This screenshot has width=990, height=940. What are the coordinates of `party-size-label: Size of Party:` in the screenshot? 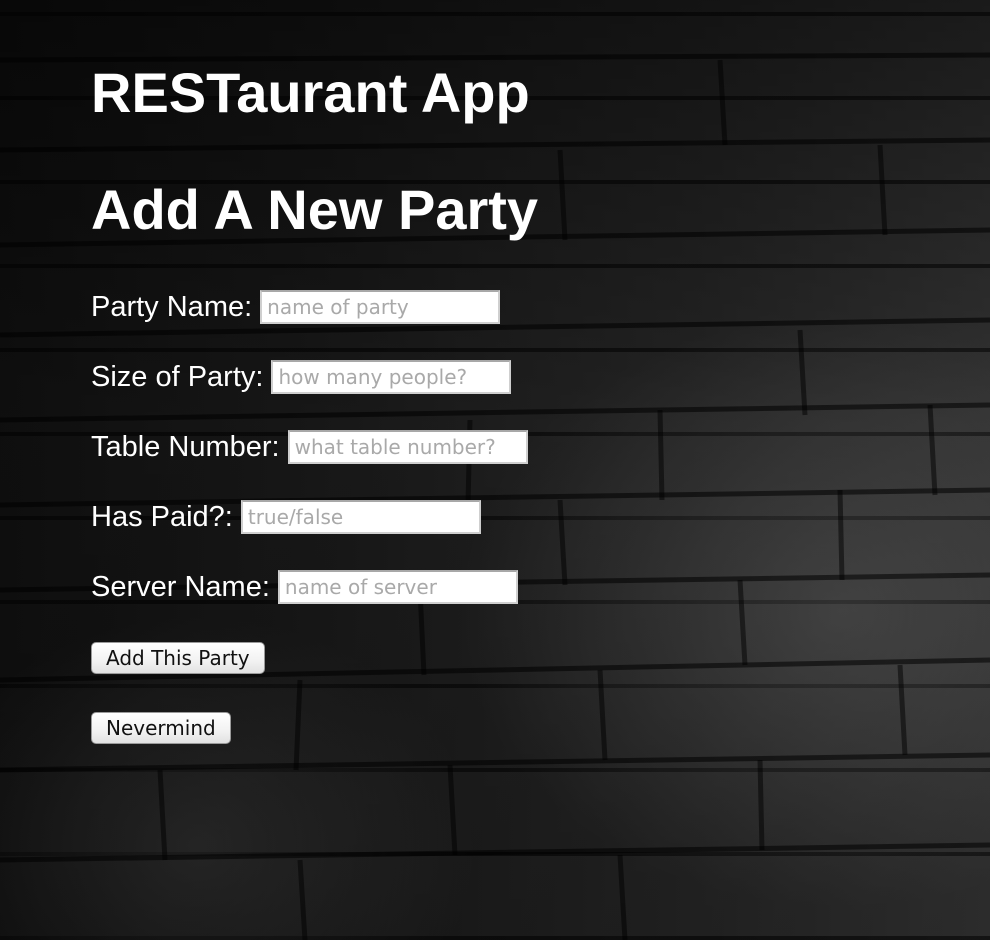 It's located at (177, 377).